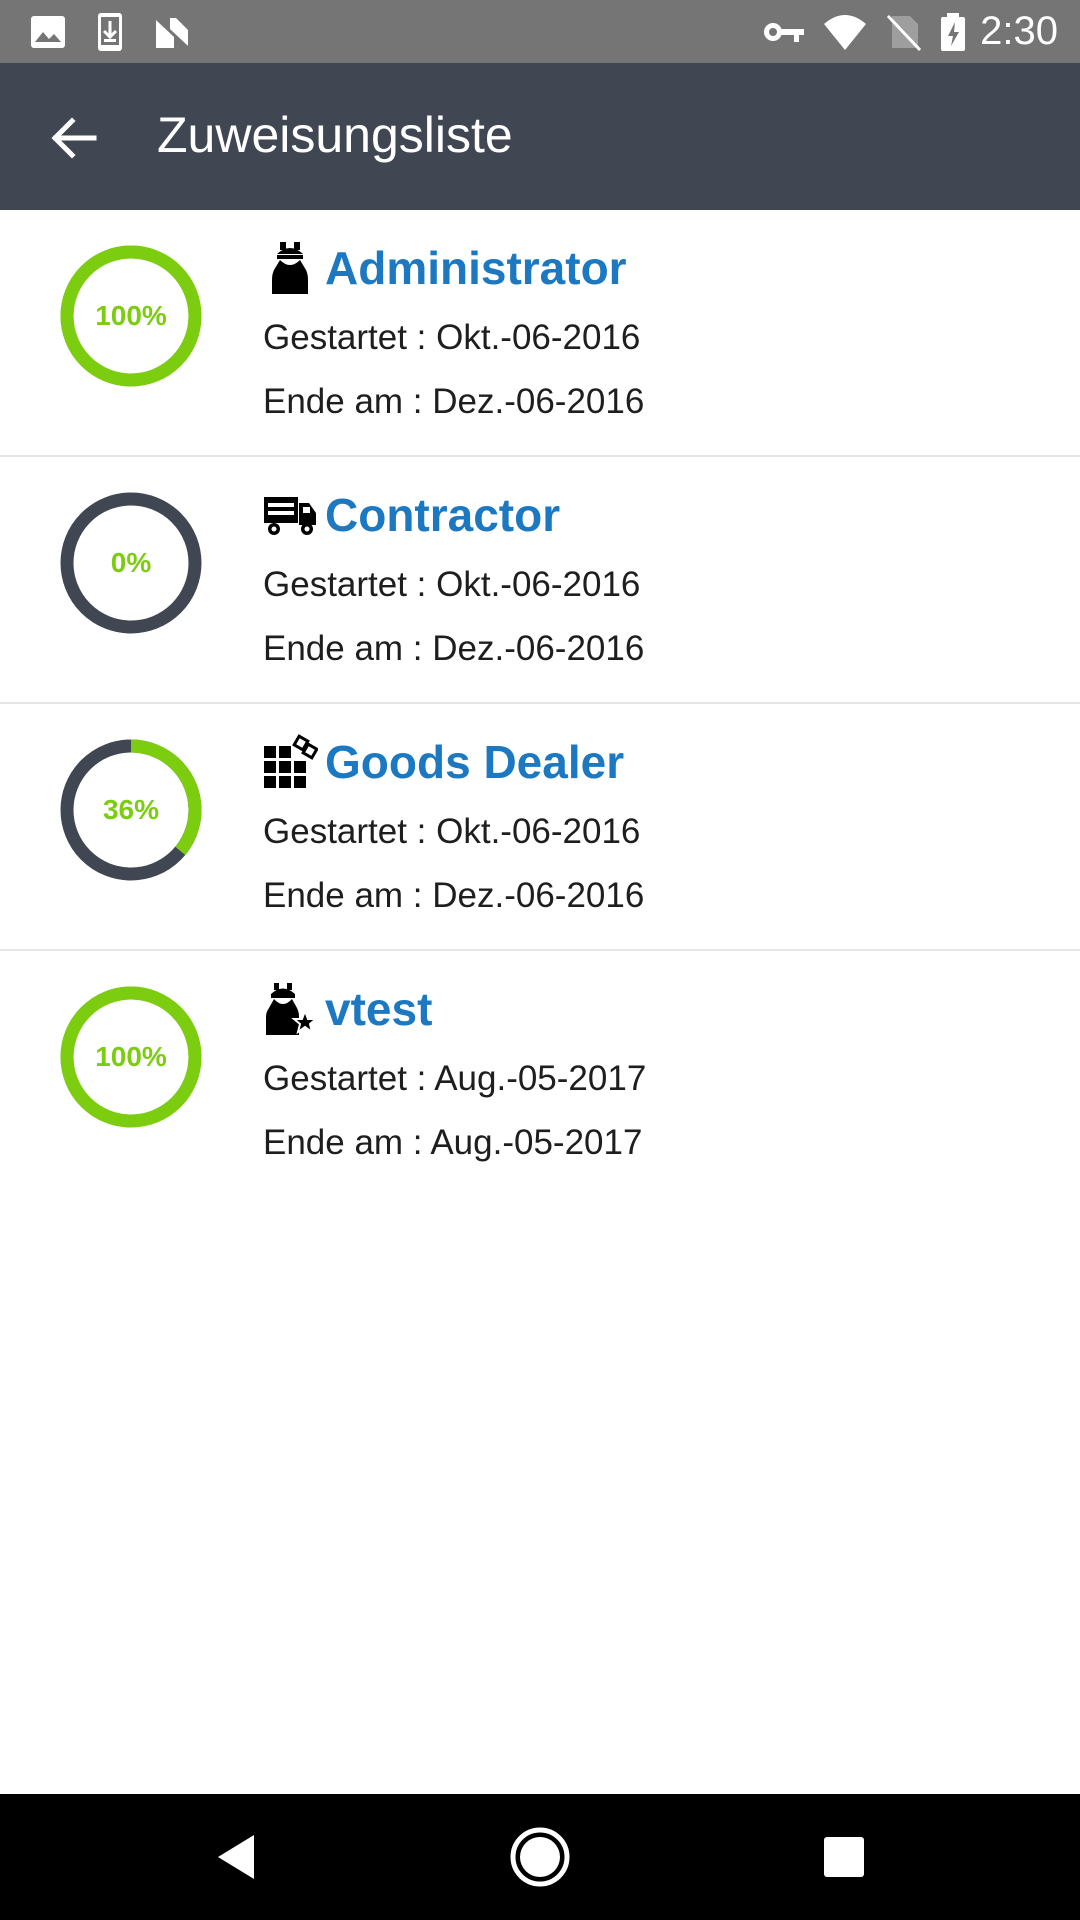  Describe the element at coordinates (904, 33) in the screenshot. I see `no-sim-icon` at that location.